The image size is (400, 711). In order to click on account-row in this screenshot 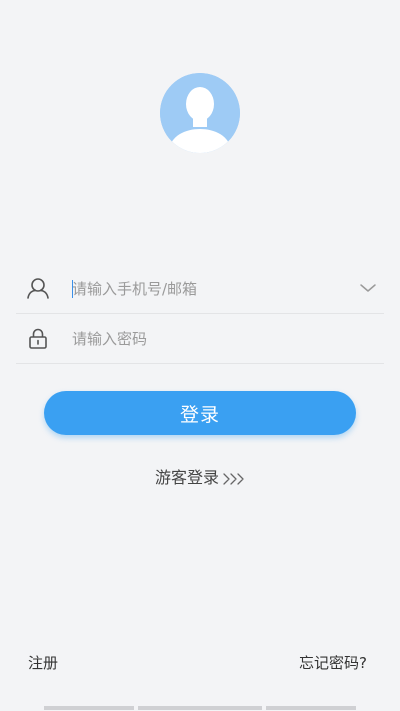, I will do `click(200, 289)`.